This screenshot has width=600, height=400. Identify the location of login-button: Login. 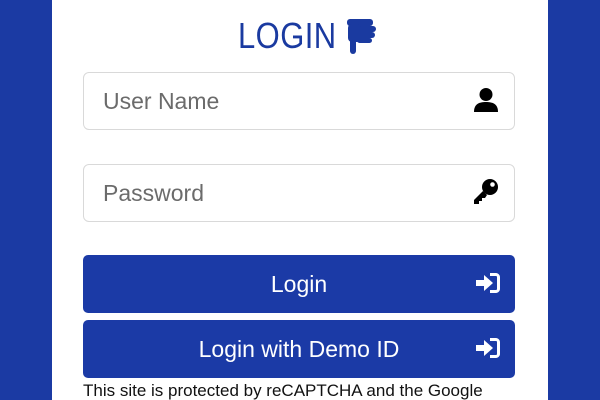
(299, 284).